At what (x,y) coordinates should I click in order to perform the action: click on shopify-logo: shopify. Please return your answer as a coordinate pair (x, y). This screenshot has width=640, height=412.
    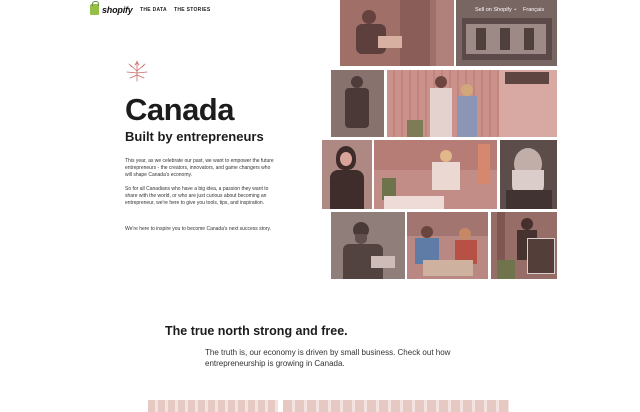
    Looking at the image, I should click on (111, 8).